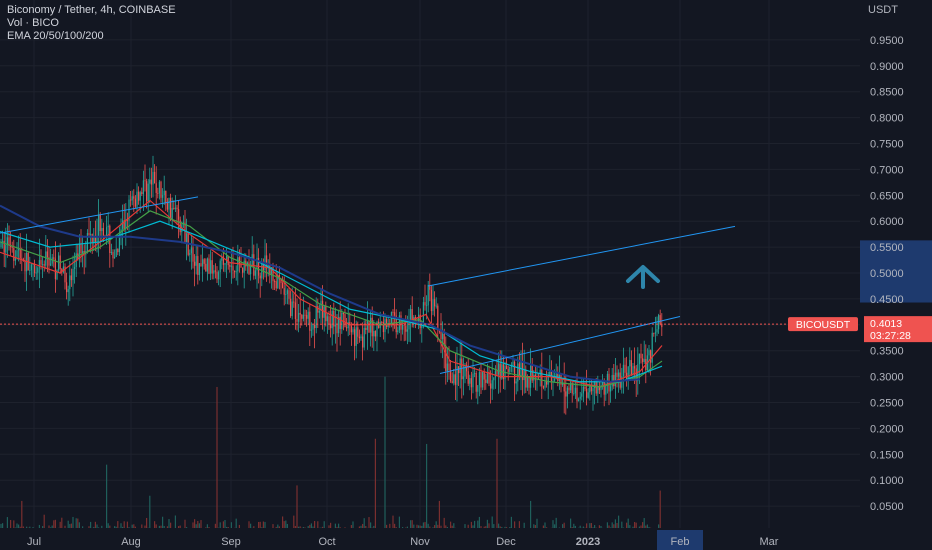 This screenshot has width=932, height=550. What do you see at coordinates (887, 93) in the screenshot?
I see `price-tick-label: 0.8500` at bounding box center [887, 93].